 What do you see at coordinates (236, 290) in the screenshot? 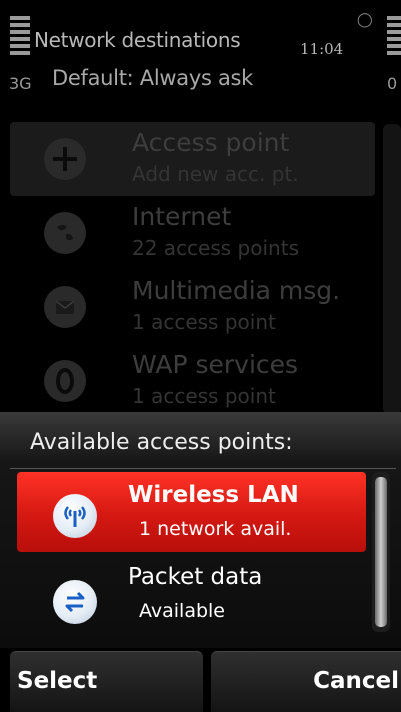
I see `list-item-title: Multimedia msg.` at bounding box center [236, 290].